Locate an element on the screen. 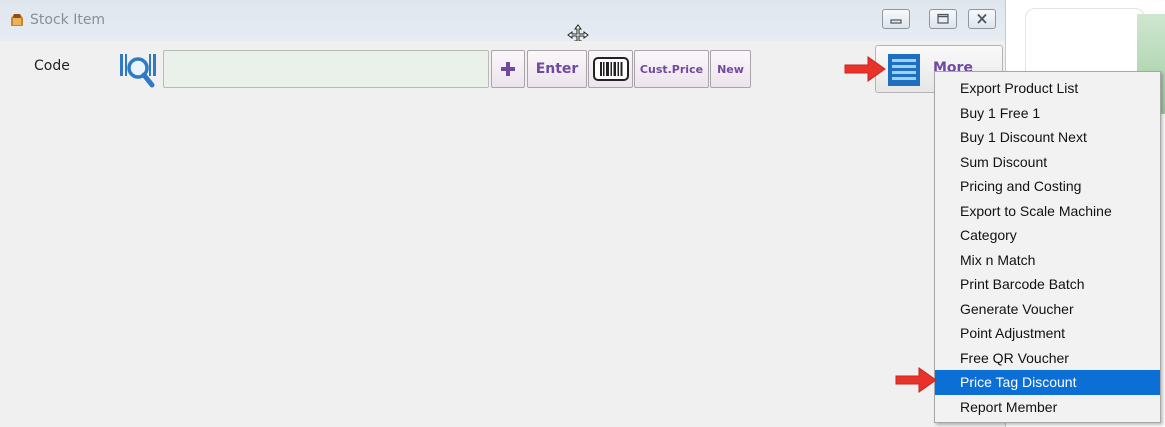 Image resolution: width=1165 pixels, height=427 pixels. minimize-button is located at coordinates (896, 19).